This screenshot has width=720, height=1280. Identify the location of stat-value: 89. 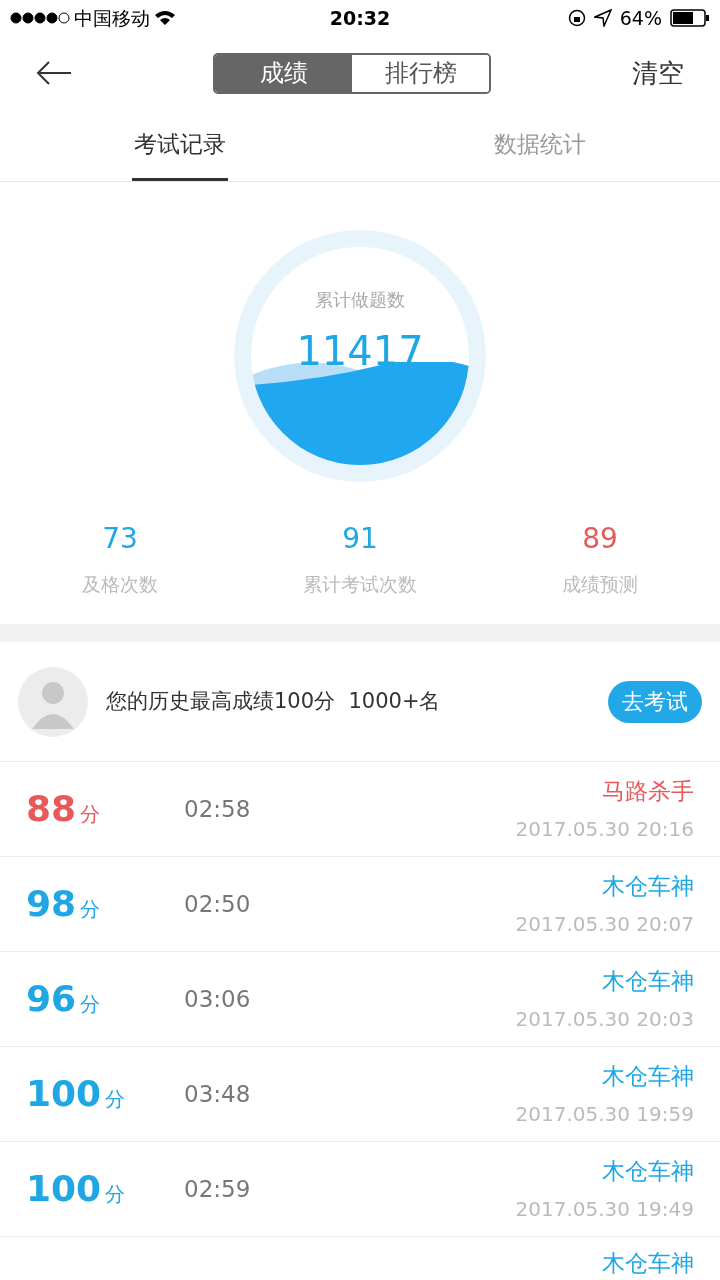
(600, 539).